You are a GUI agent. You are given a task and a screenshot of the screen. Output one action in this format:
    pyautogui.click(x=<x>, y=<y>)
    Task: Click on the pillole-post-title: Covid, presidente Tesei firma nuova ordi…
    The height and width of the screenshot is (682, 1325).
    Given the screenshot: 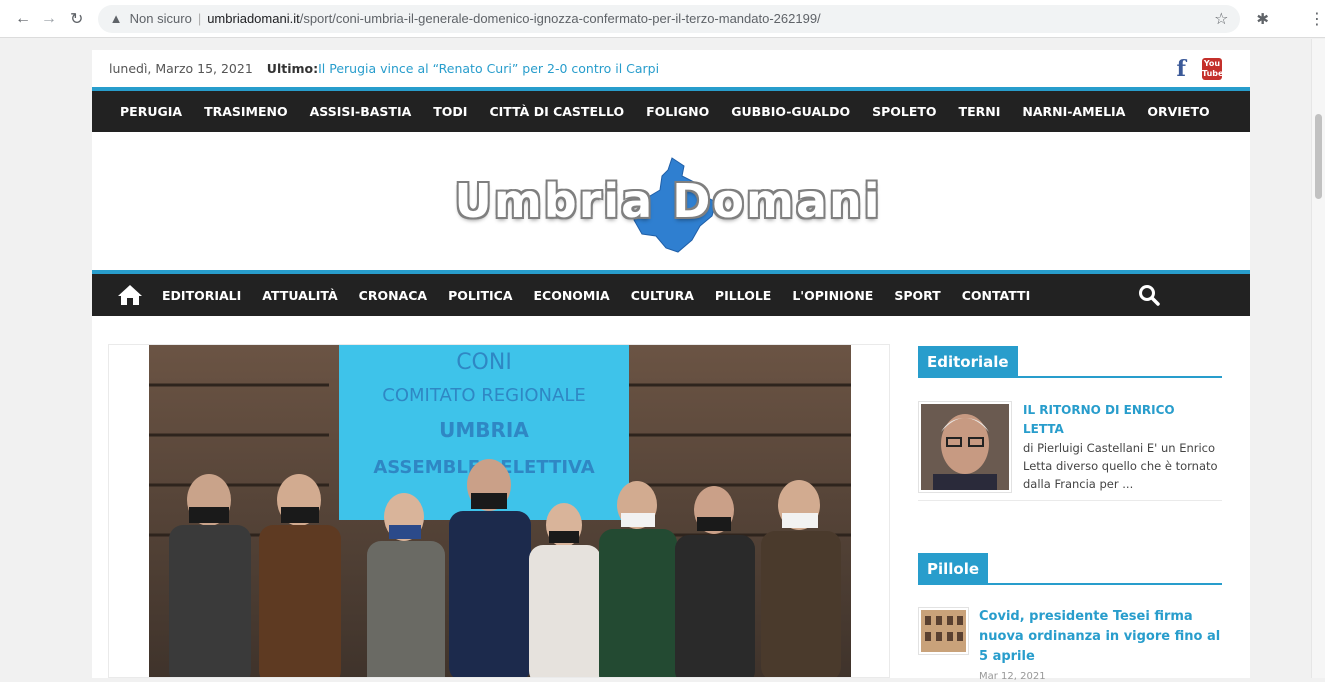 What is the action you would take?
    pyautogui.click(x=1100, y=637)
    